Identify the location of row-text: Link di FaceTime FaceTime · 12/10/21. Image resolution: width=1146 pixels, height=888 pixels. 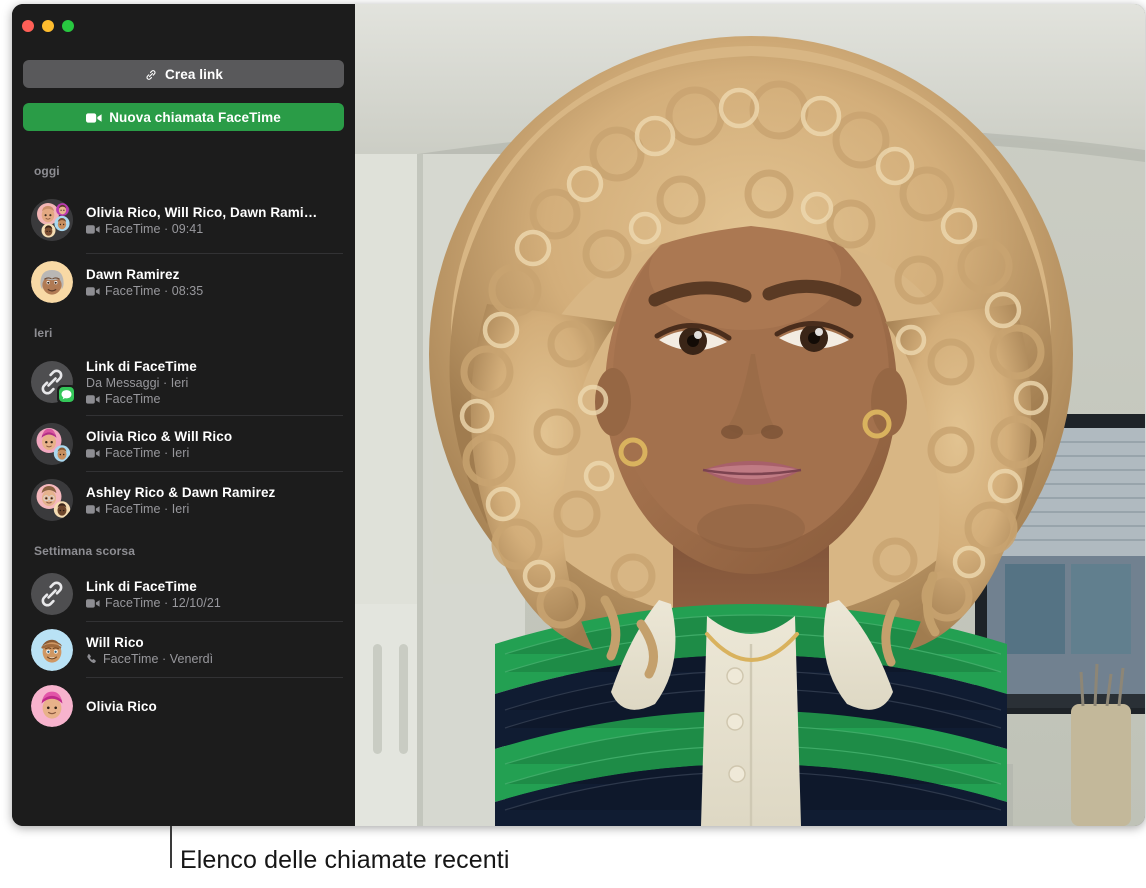
(214, 594).